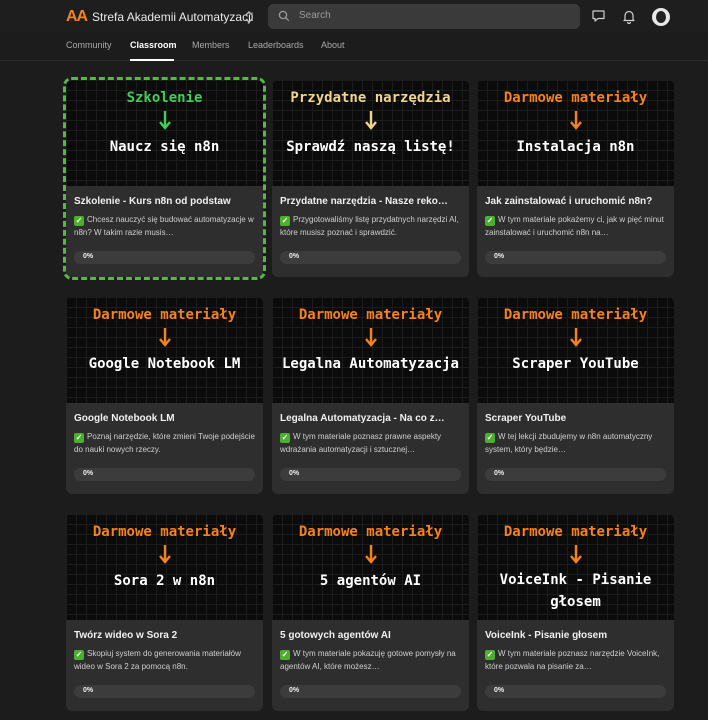 The image size is (708, 720). What do you see at coordinates (370, 567) in the screenshot?
I see `course-thumbnail: Darmowe materiały 5 agentów AI` at bounding box center [370, 567].